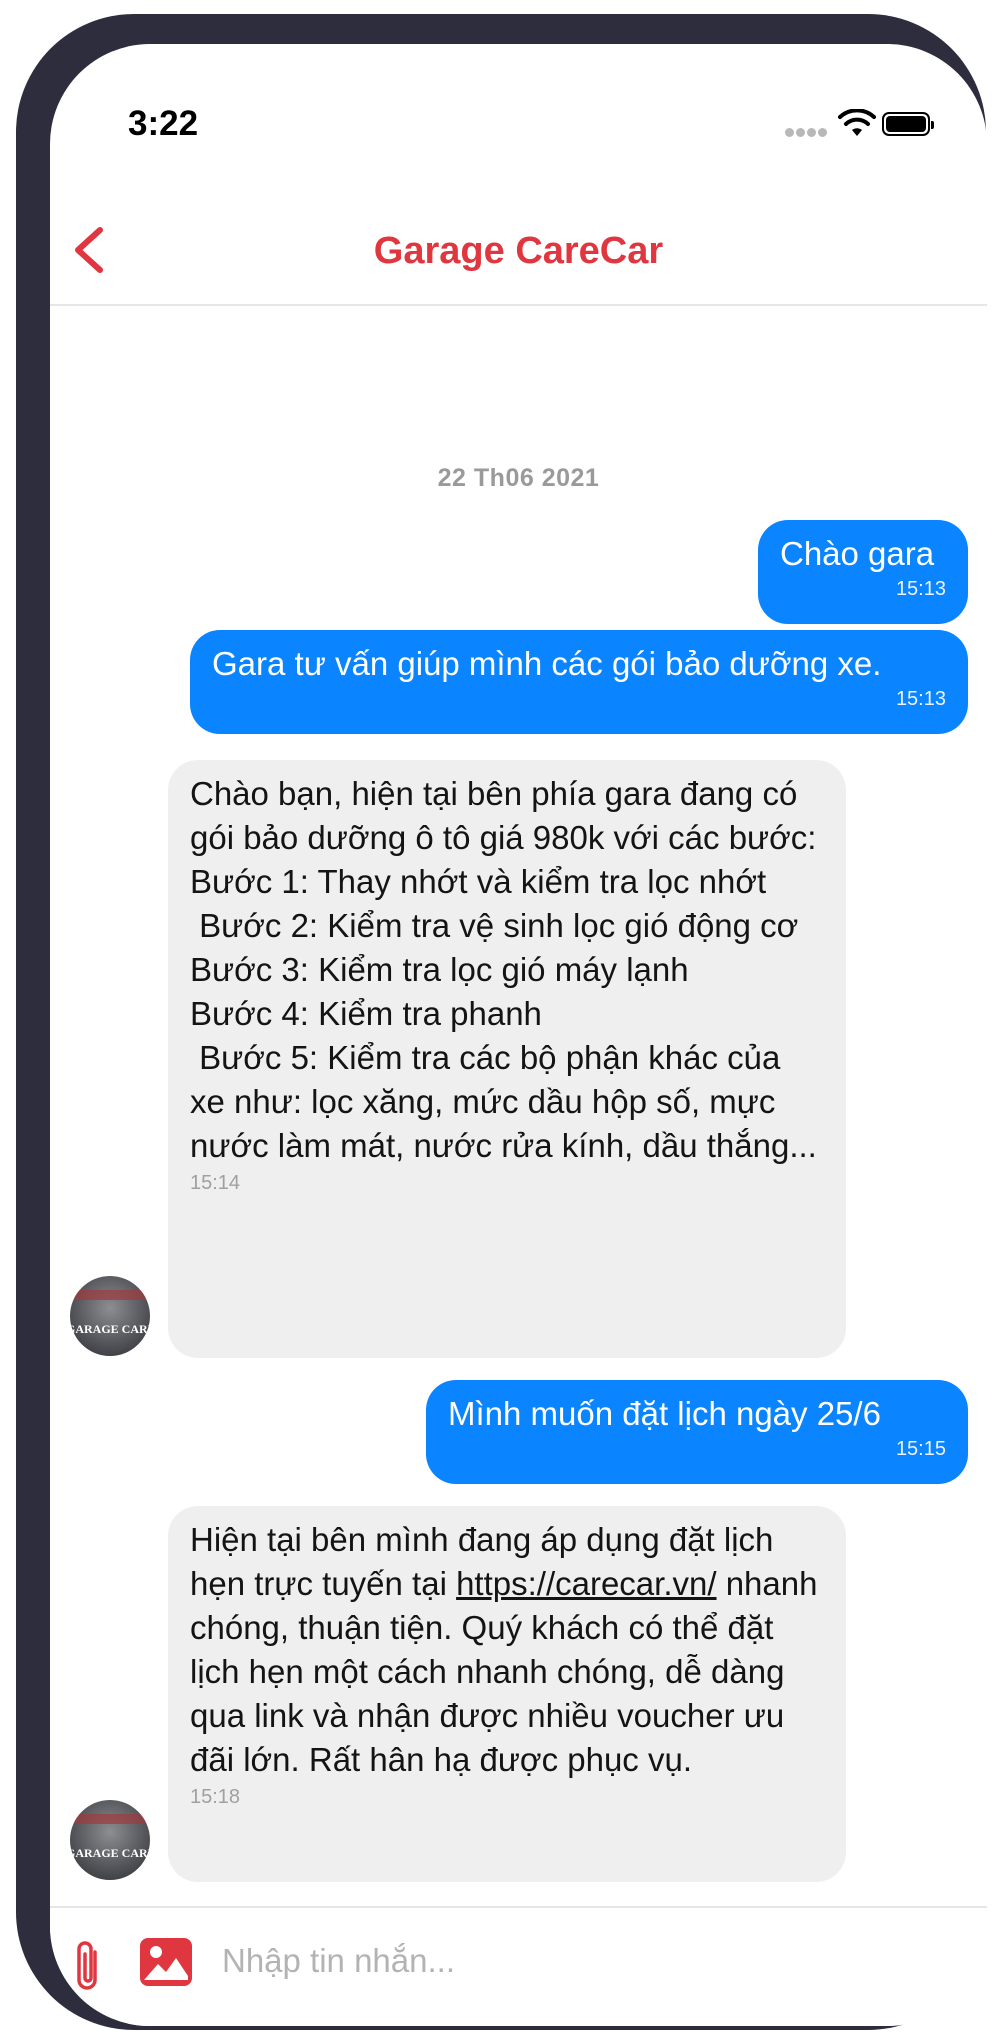 This screenshot has width=1005, height=2042. I want to click on booking-link: https://carecar.vn/, so click(586, 1583).